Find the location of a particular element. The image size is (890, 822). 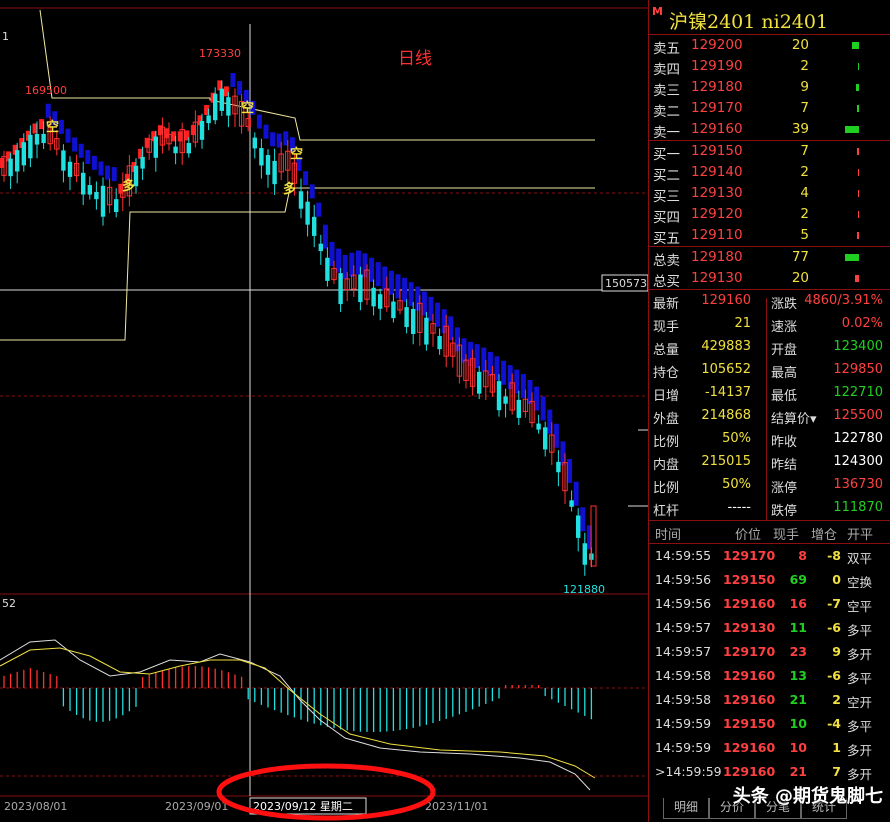

tab-details: 明细 is located at coordinates (686, 808).